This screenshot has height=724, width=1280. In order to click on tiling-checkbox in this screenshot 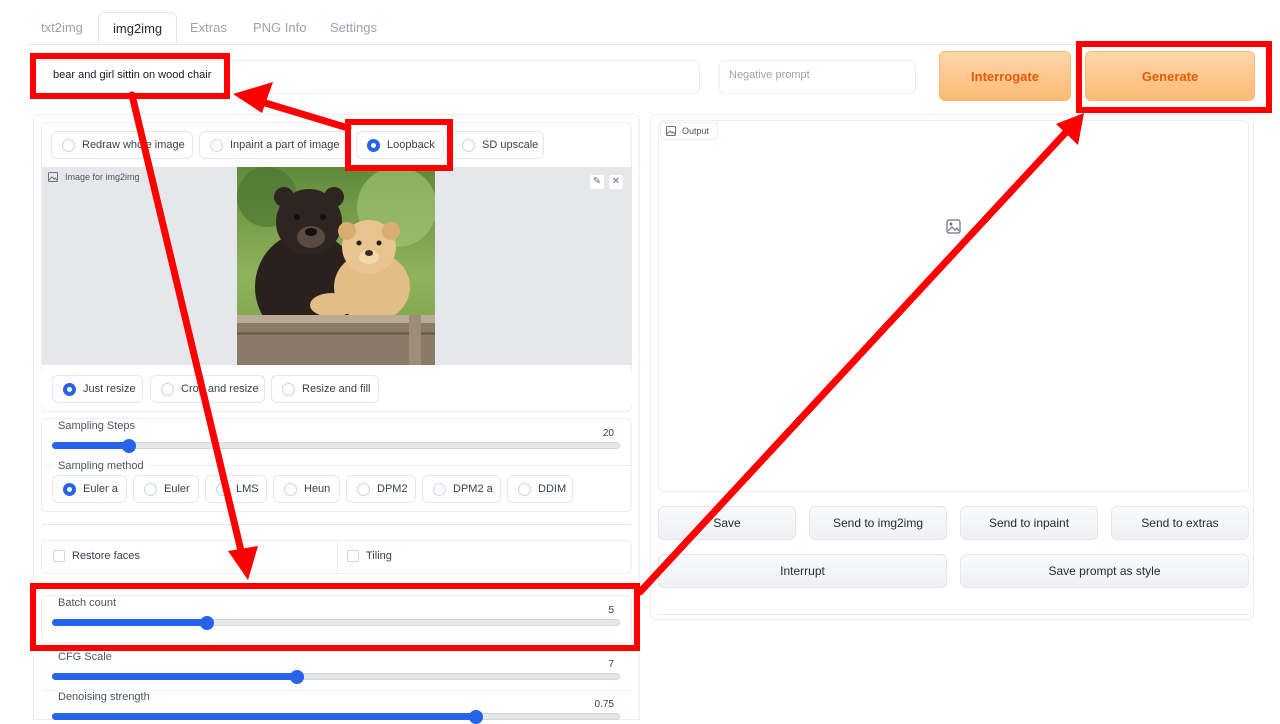, I will do `click(353, 556)`.